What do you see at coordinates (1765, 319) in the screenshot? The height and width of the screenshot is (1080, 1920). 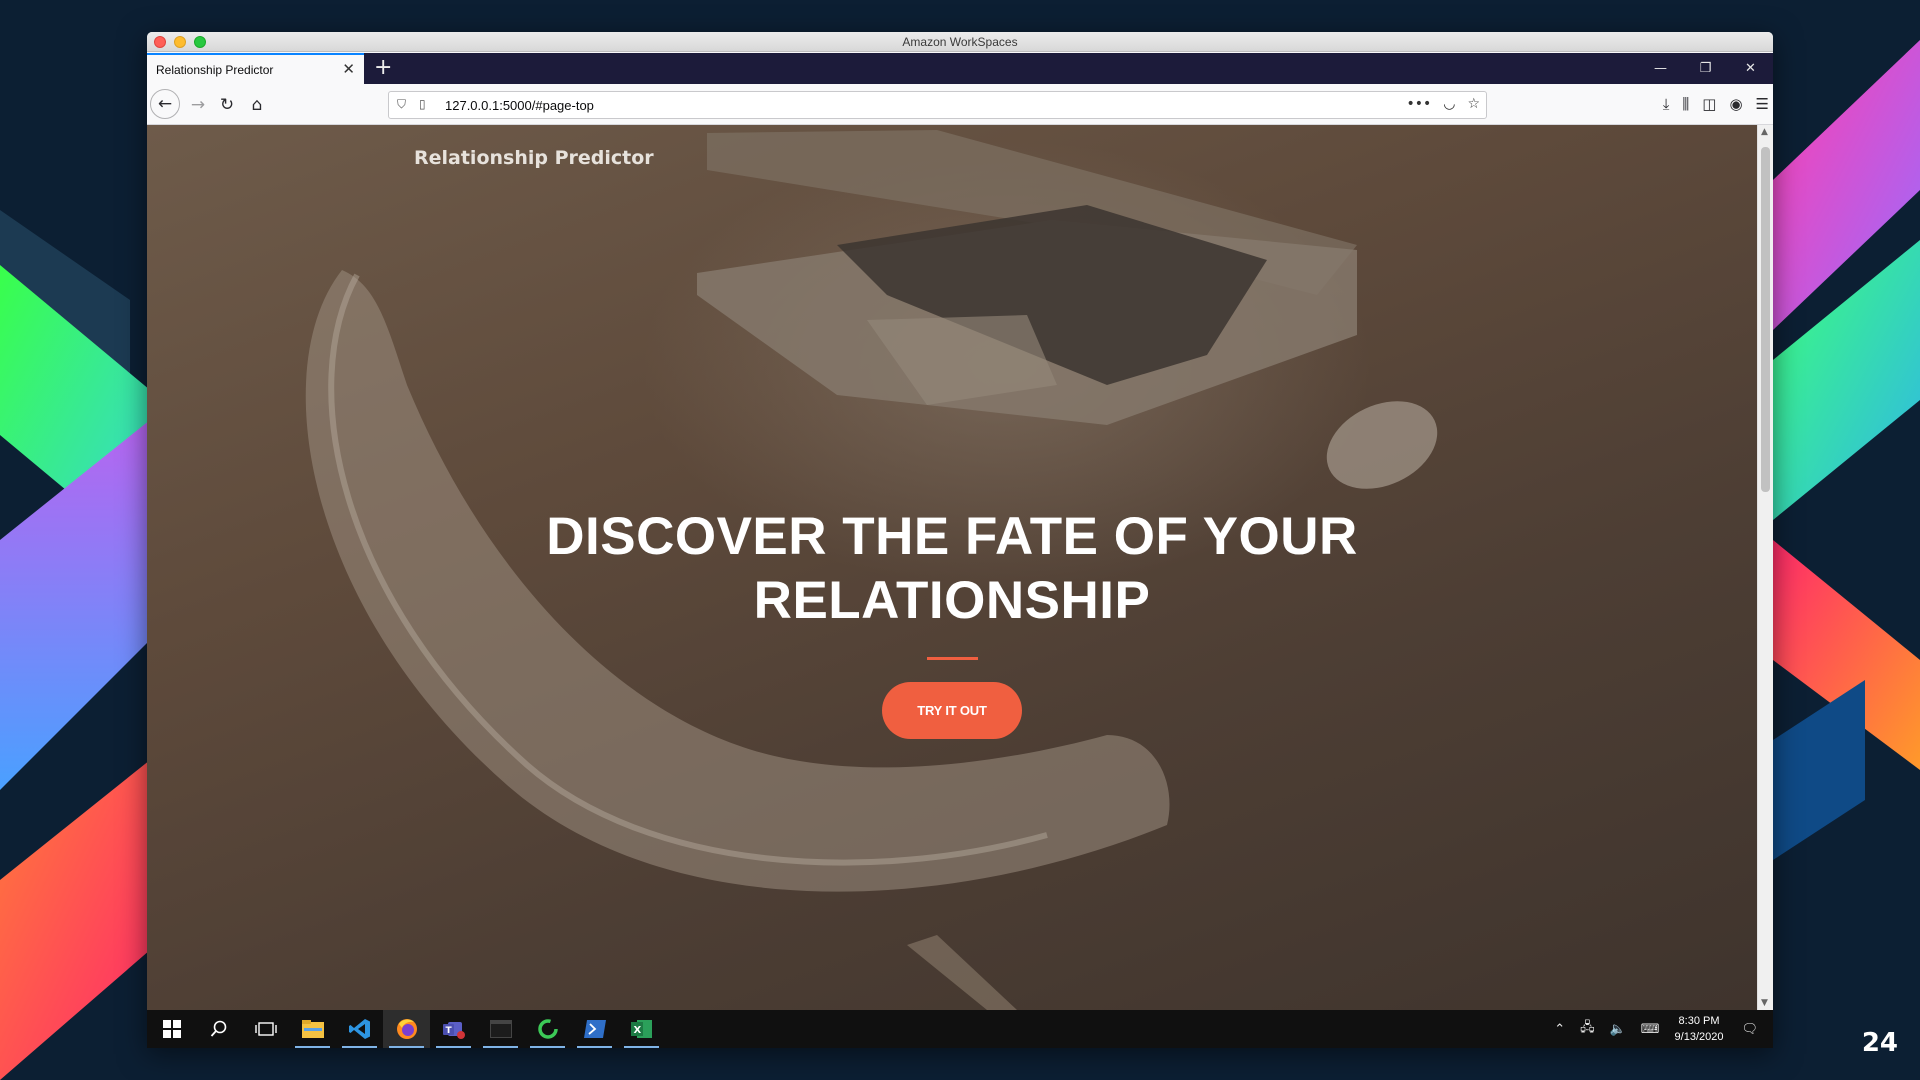 I see `scroll-thumb` at bounding box center [1765, 319].